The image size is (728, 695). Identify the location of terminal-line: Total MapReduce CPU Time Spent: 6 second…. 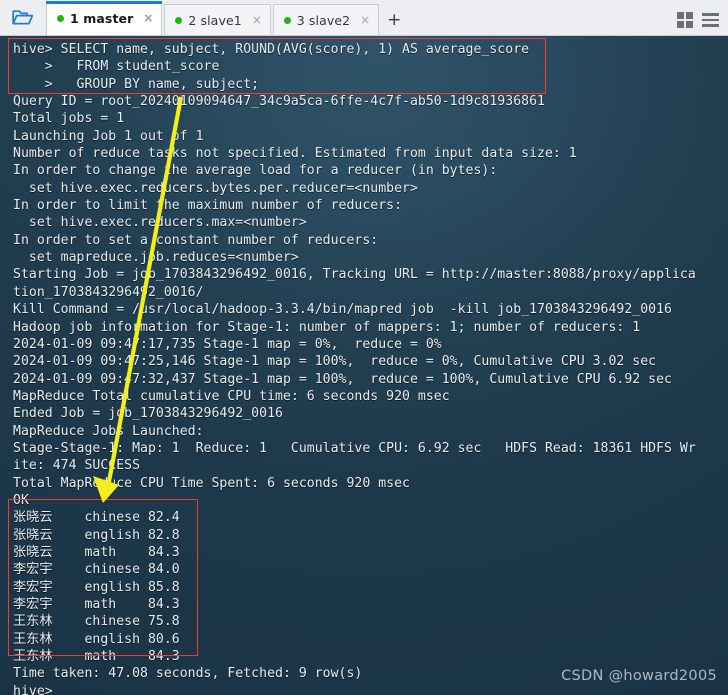
(211, 483).